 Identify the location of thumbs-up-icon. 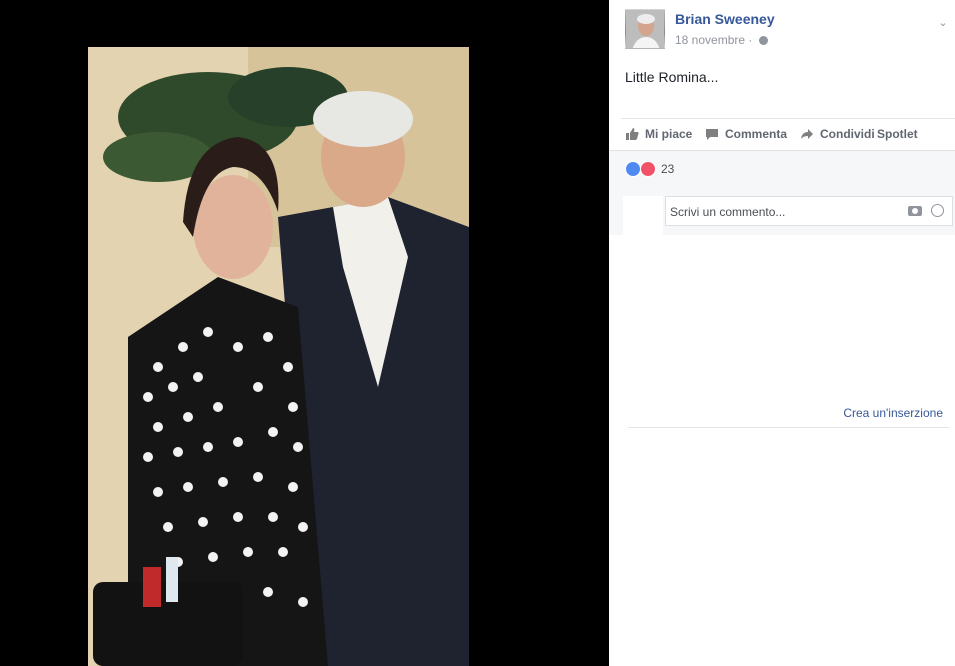
(632, 134).